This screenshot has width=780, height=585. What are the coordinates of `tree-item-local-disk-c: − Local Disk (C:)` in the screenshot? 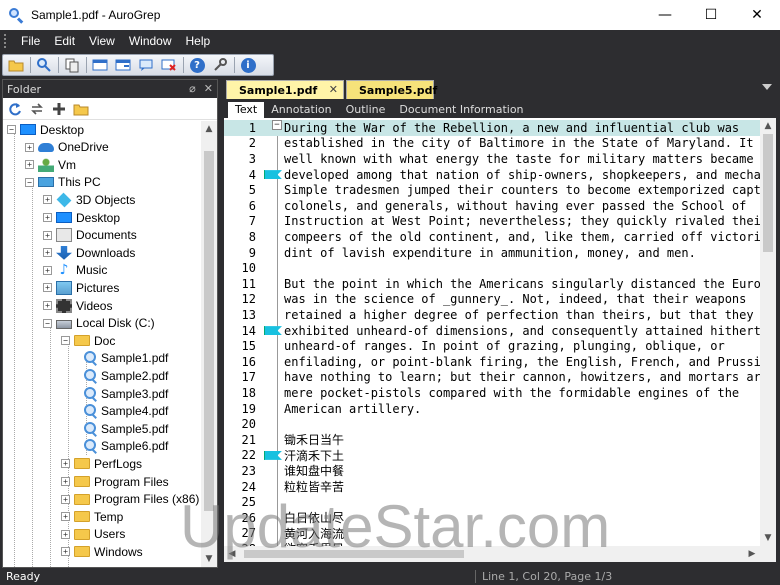 It's located at (99, 323).